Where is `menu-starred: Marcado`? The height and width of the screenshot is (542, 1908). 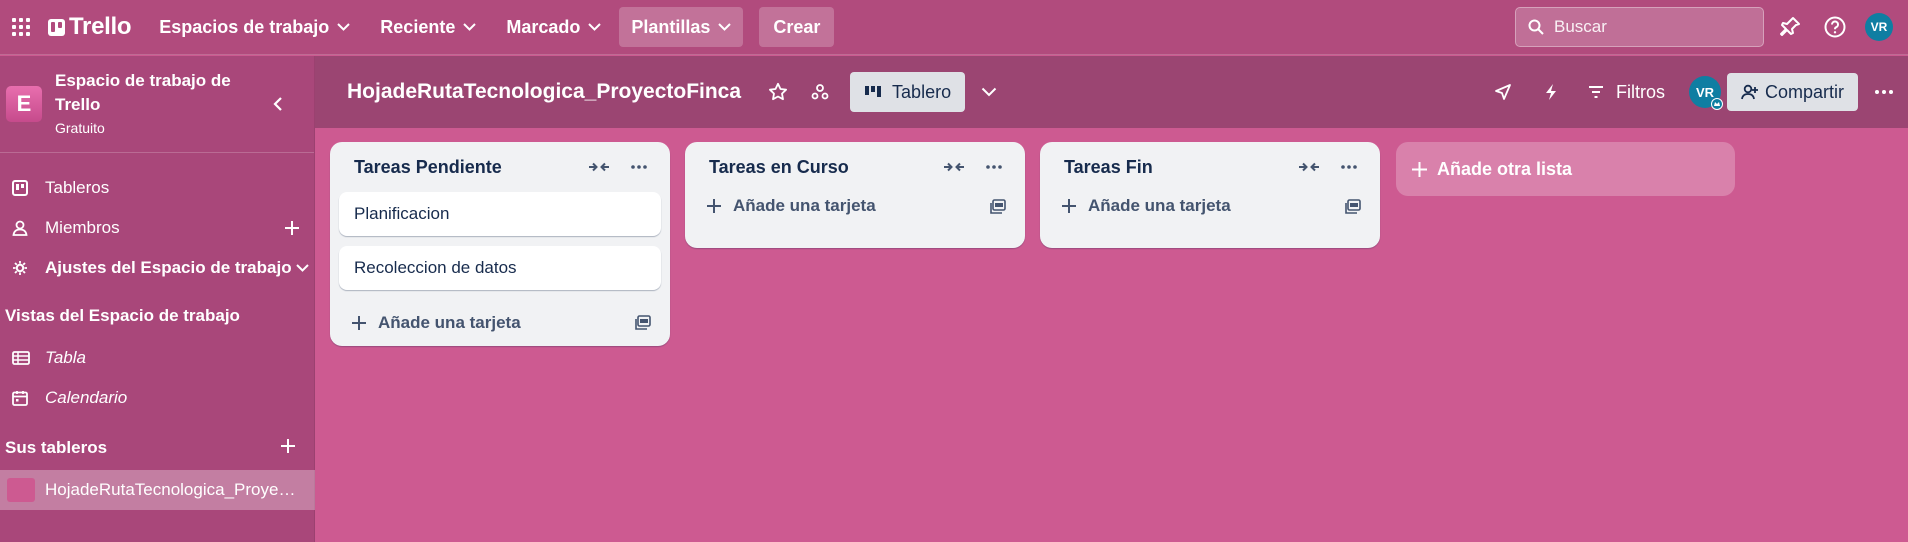 menu-starred: Marcado is located at coordinates (553, 27).